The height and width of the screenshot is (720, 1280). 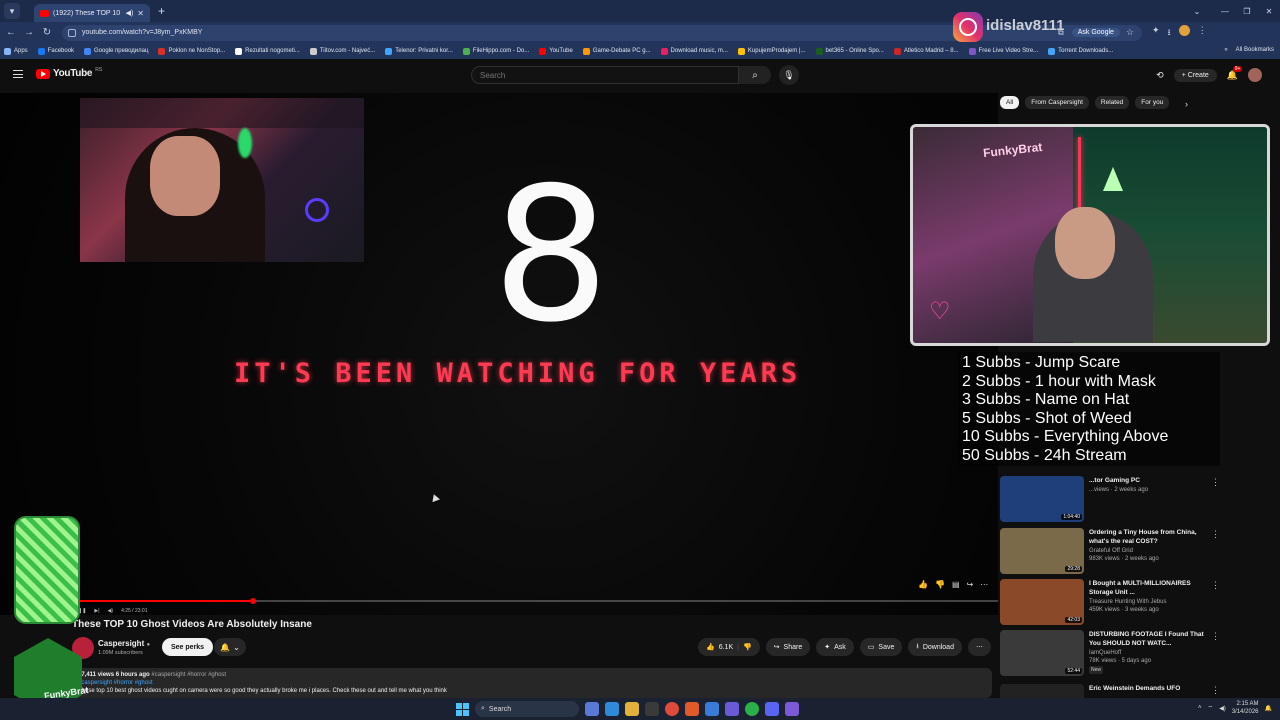 What do you see at coordinates (1042, 499) in the screenshot?
I see `video-thumbnail: 1:04:40` at bounding box center [1042, 499].